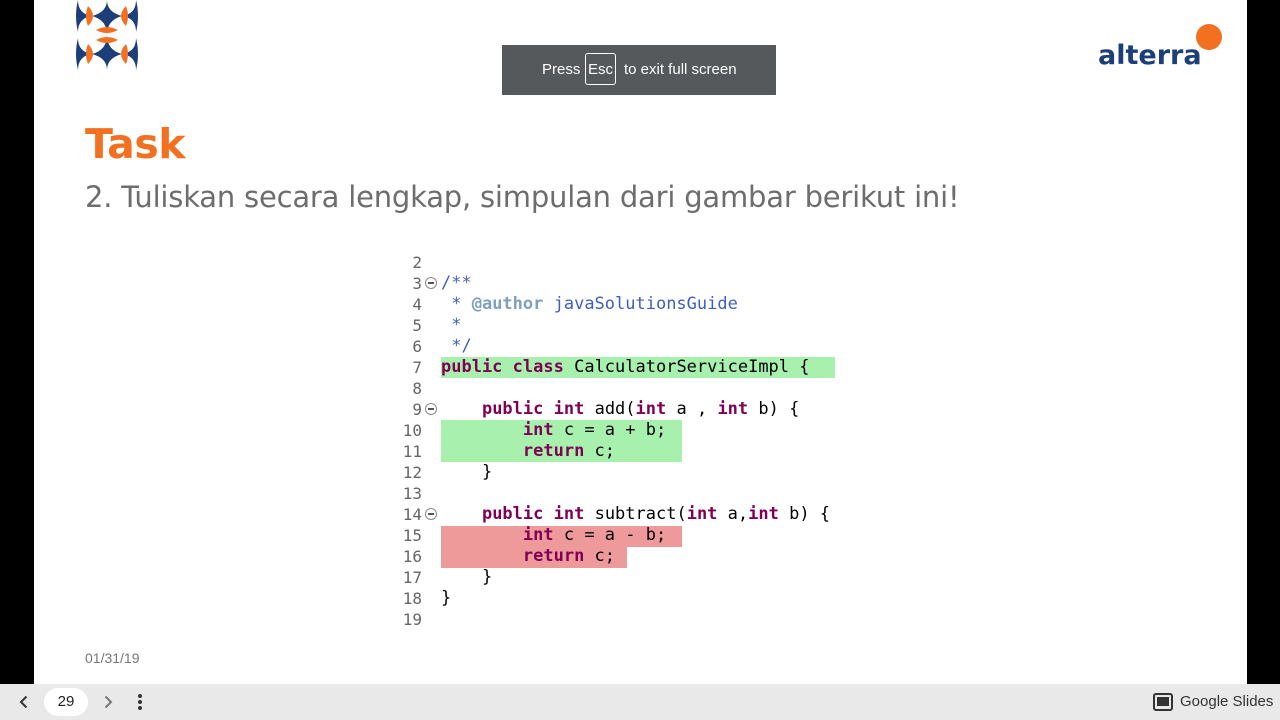 The height and width of the screenshot is (720, 1280). Describe the element at coordinates (417, 346) in the screenshot. I see `line-number: 6` at that location.